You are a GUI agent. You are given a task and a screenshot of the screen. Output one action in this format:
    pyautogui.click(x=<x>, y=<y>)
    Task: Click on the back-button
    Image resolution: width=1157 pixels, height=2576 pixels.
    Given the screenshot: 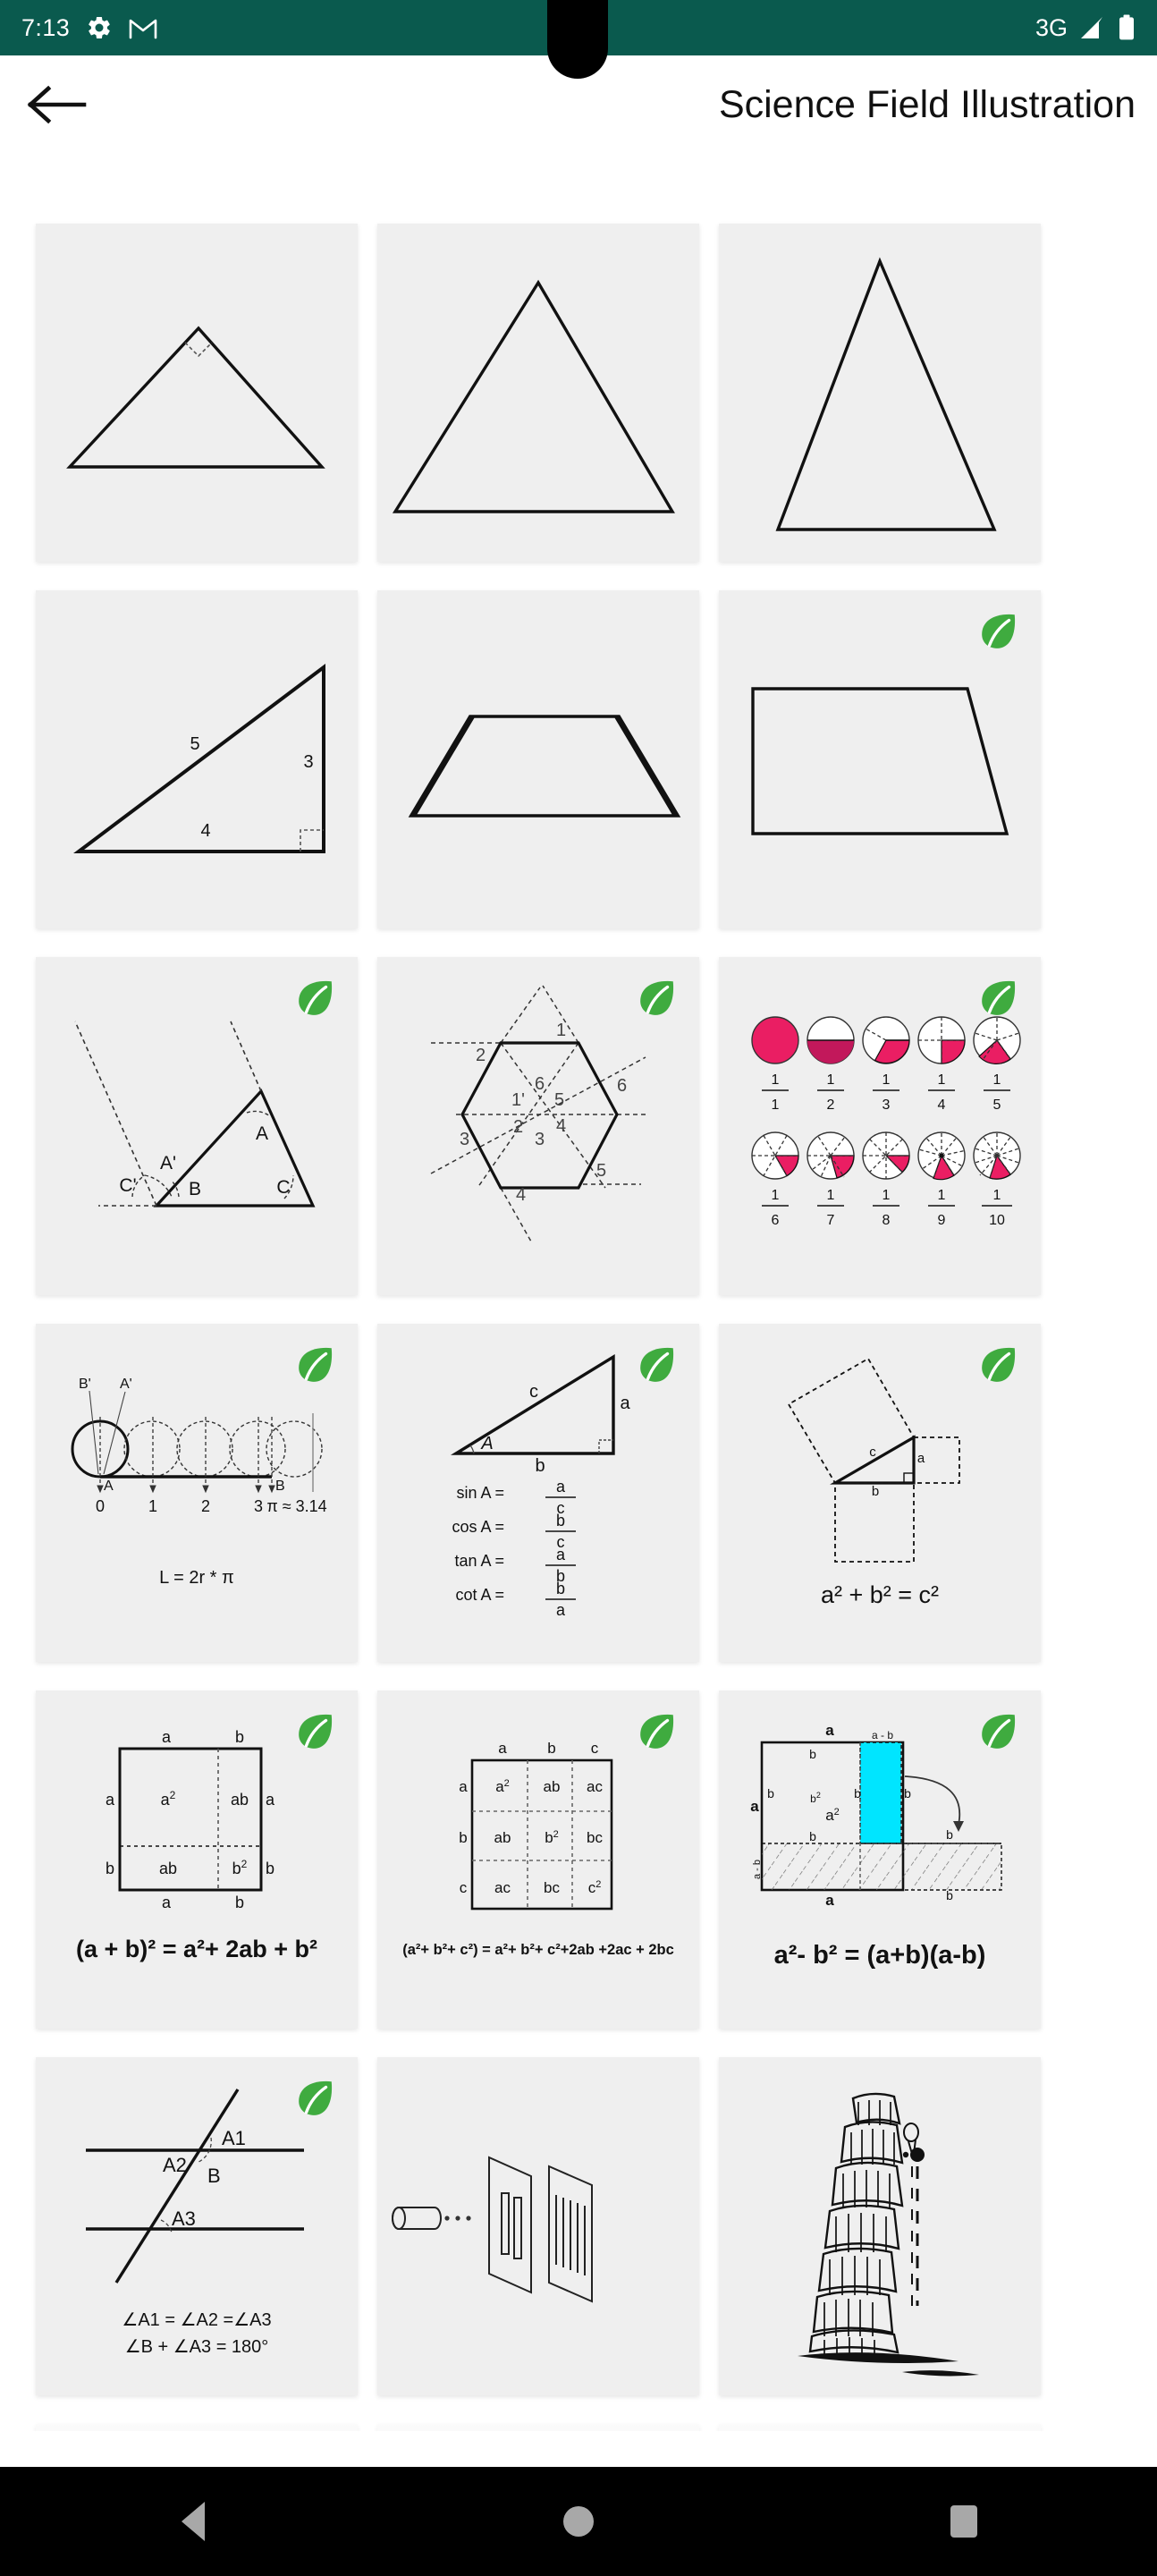 What is the action you would take?
    pyautogui.click(x=55, y=105)
    